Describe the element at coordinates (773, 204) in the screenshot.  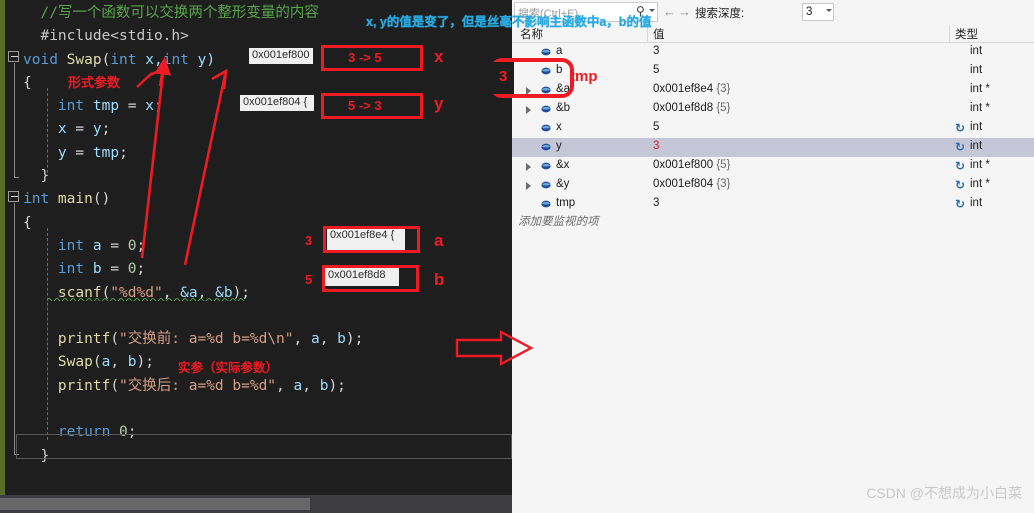
I see `watch-row: tmp 3 ↻ int` at that location.